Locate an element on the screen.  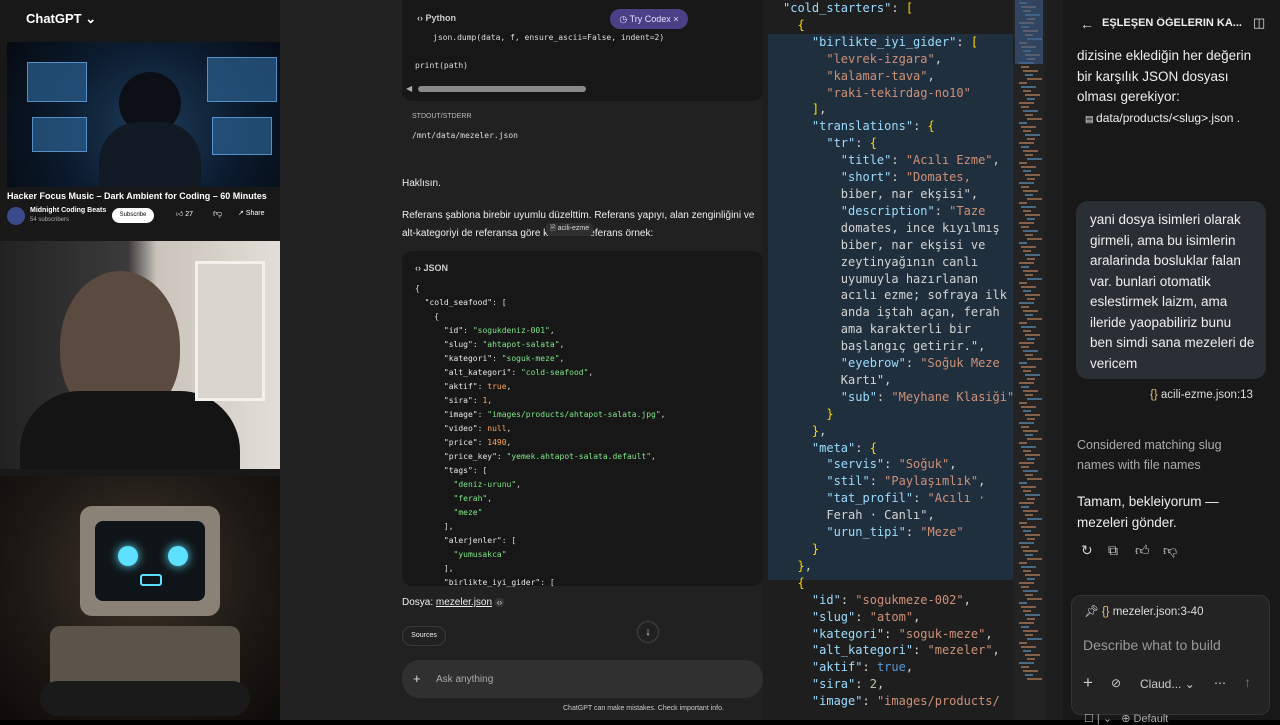
more-options-icon: ⋯ is located at coordinates (1220, 683).